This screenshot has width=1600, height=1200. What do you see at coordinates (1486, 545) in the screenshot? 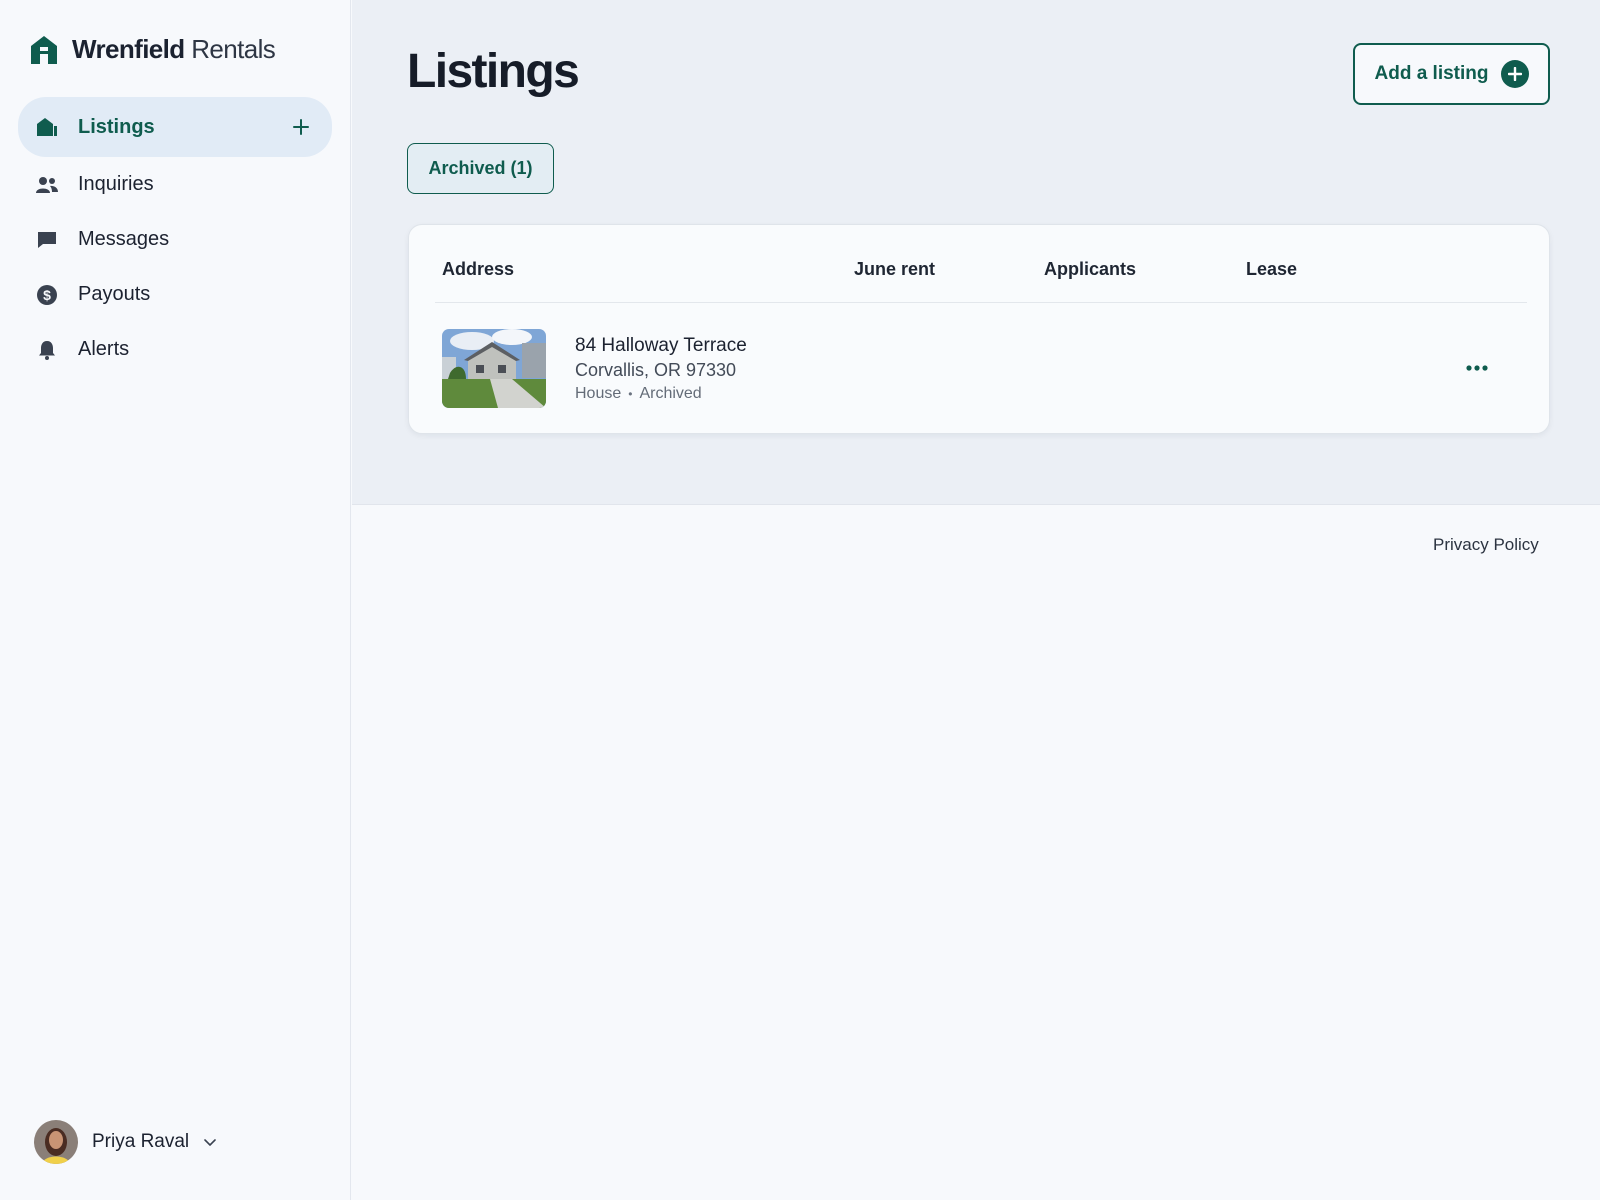
I see `privacy-policy-link: Privacy Policy` at bounding box center [1486, 545].